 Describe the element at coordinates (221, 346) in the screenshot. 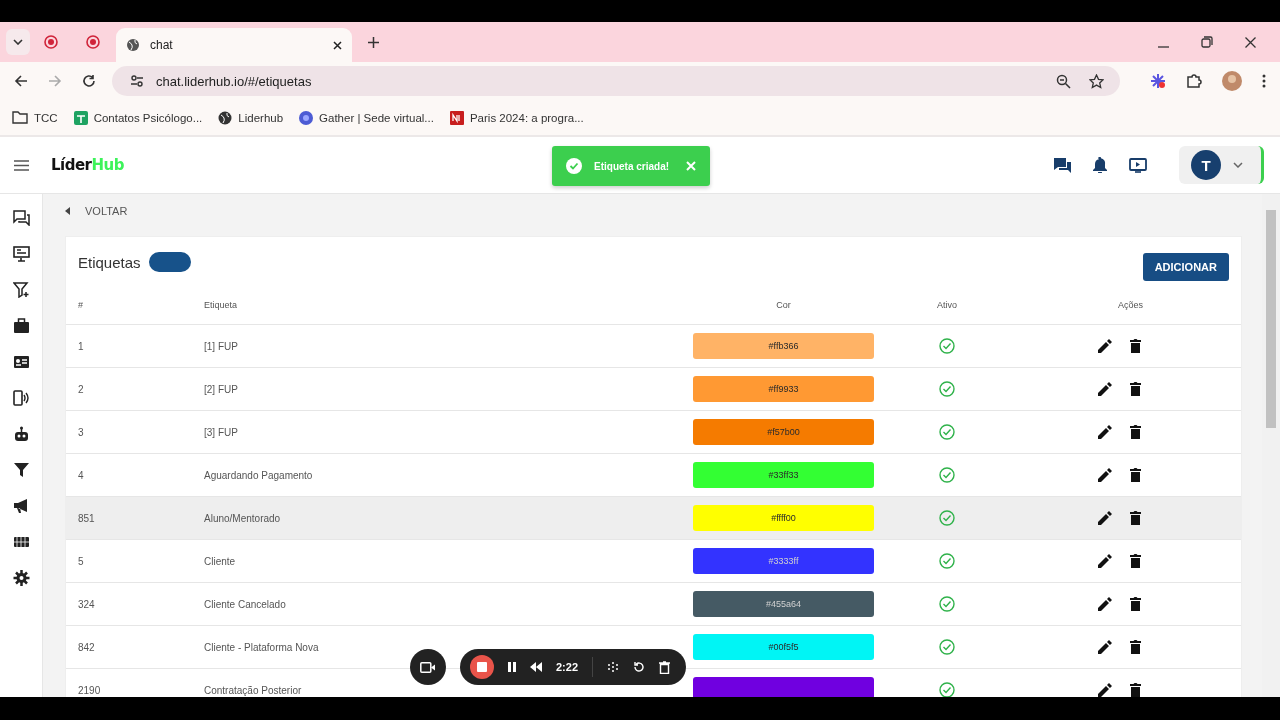

I see `table-cell-text: [1] FUP` at that location.